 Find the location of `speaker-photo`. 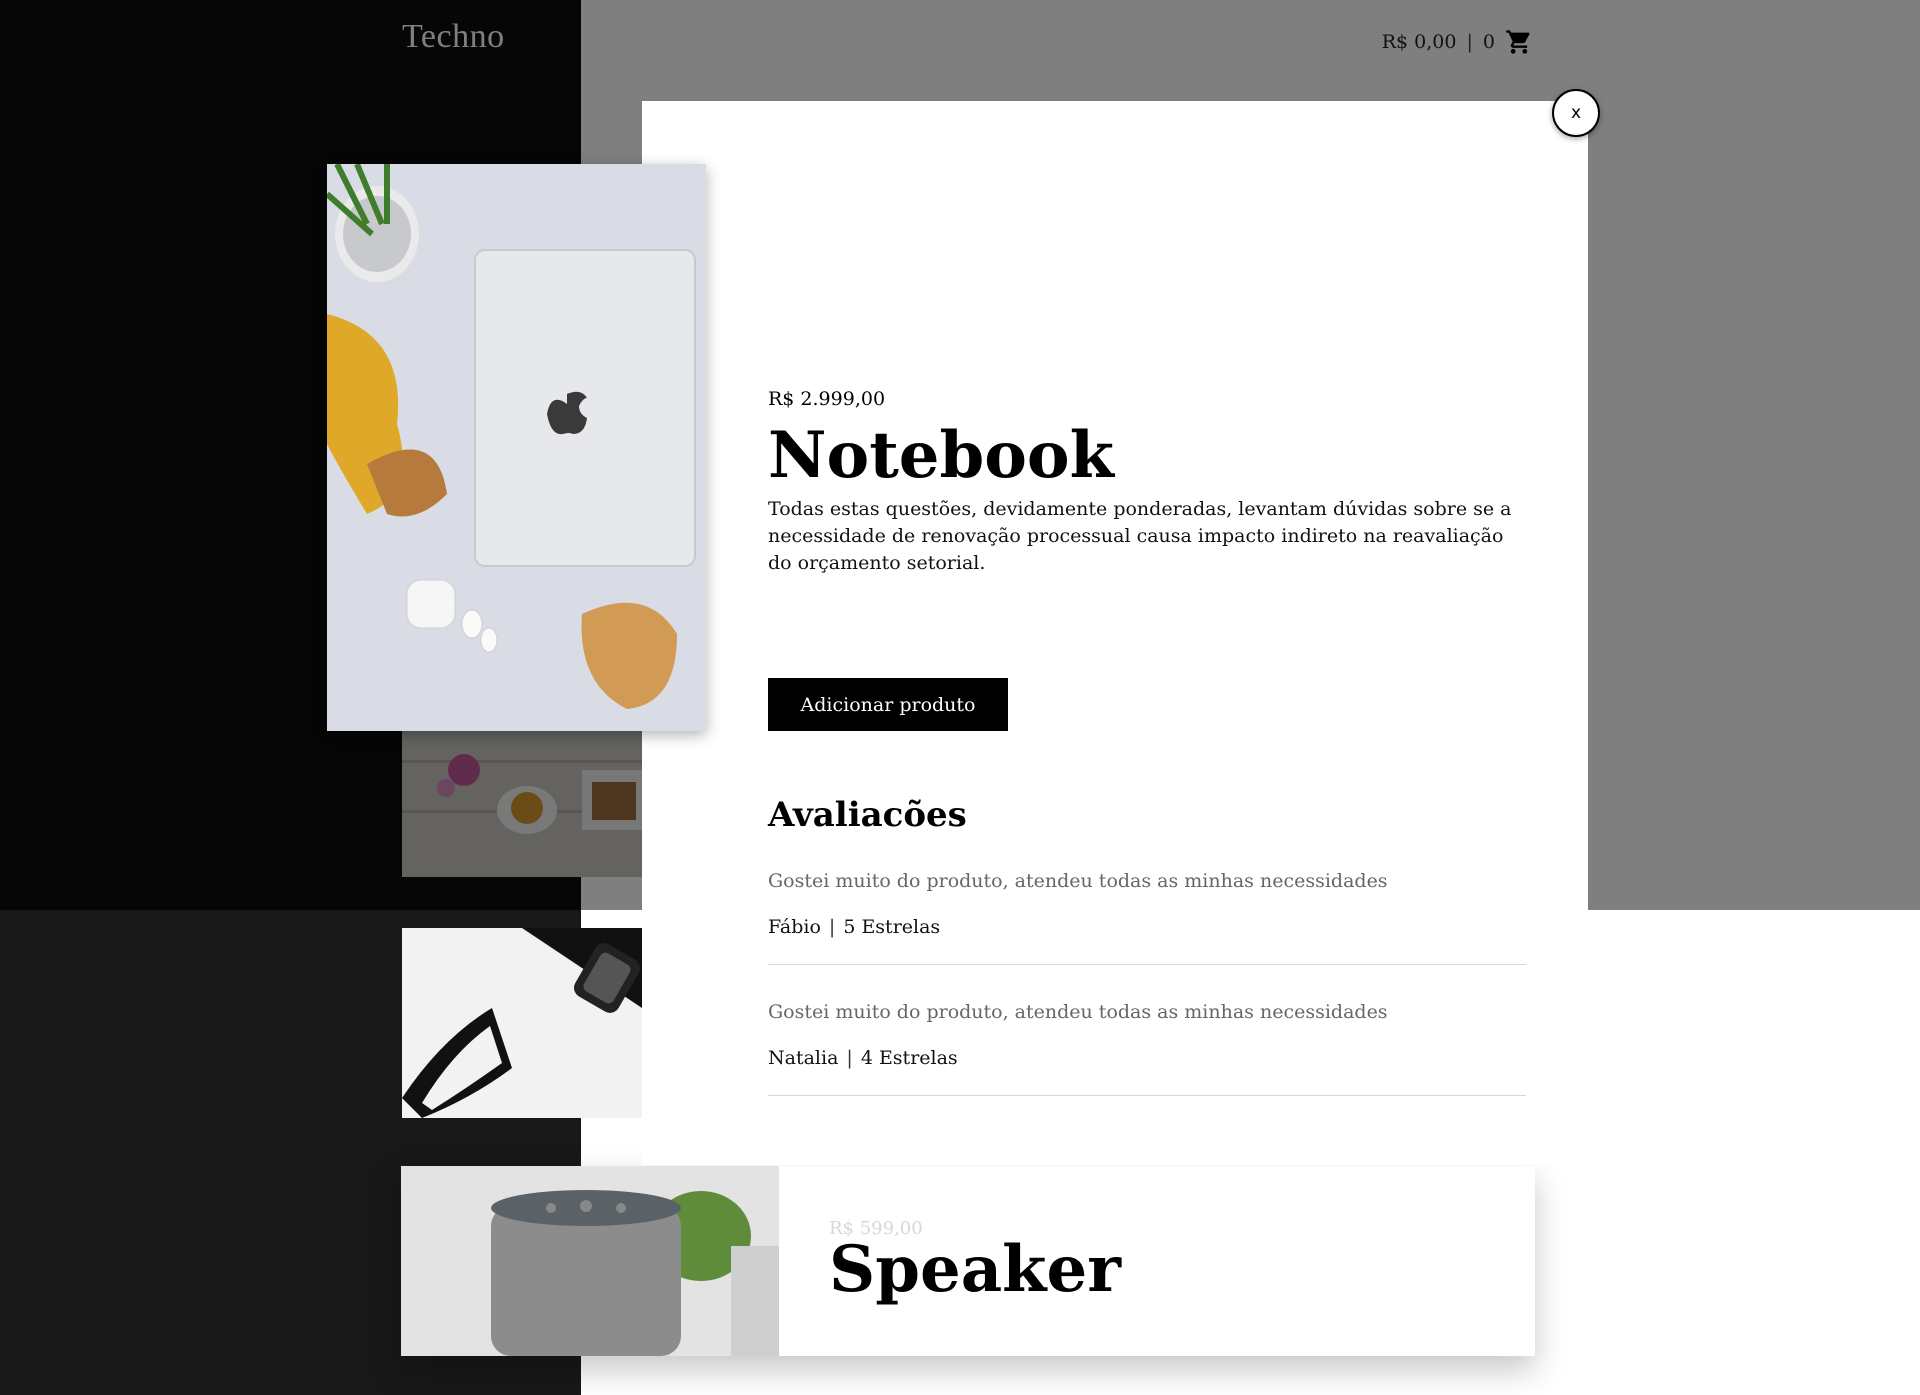

speaker-photo is located at coordinates (590, 1261).